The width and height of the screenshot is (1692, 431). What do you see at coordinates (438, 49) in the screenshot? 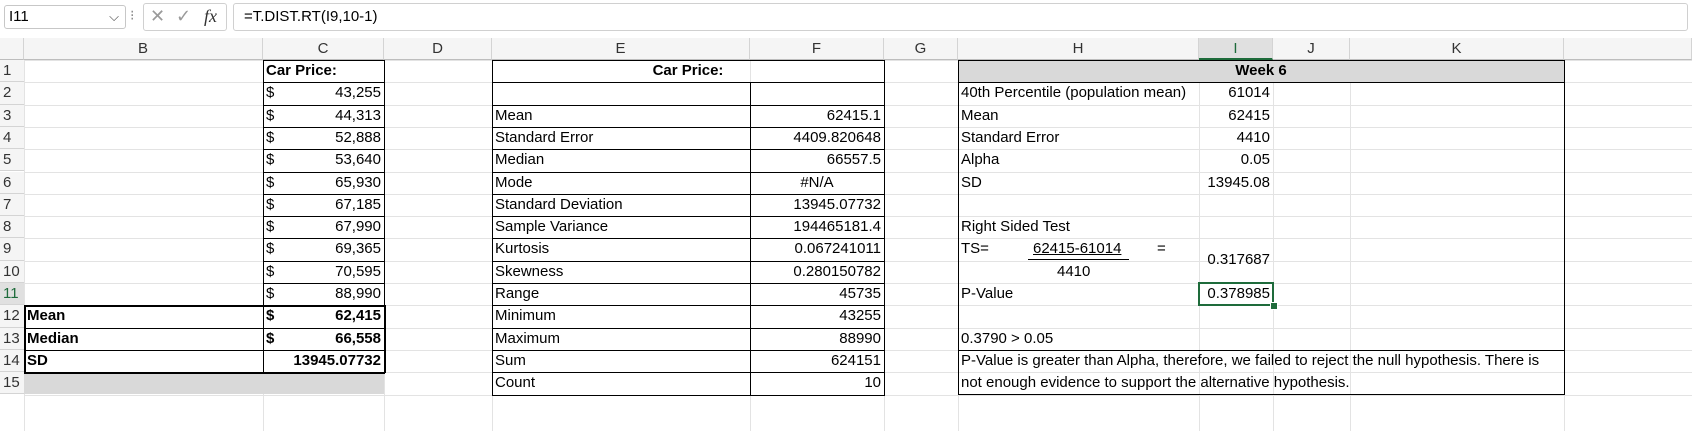
I see `column-header-d: D` at bounding box center [438, 49].